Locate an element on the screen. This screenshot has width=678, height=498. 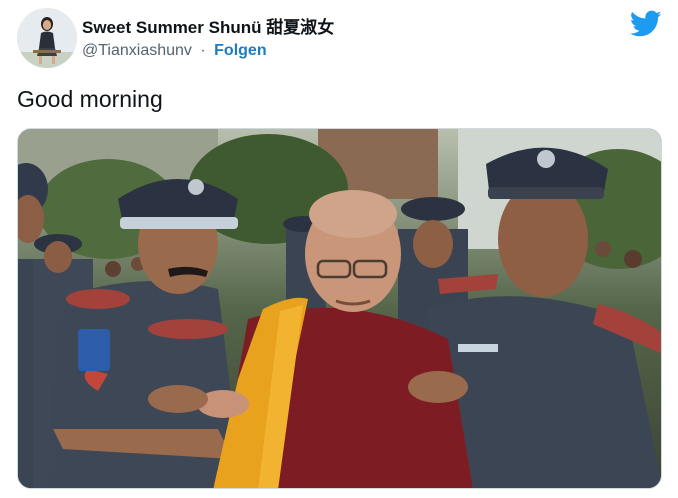
author-avatar is located at coordinates (47, 38).